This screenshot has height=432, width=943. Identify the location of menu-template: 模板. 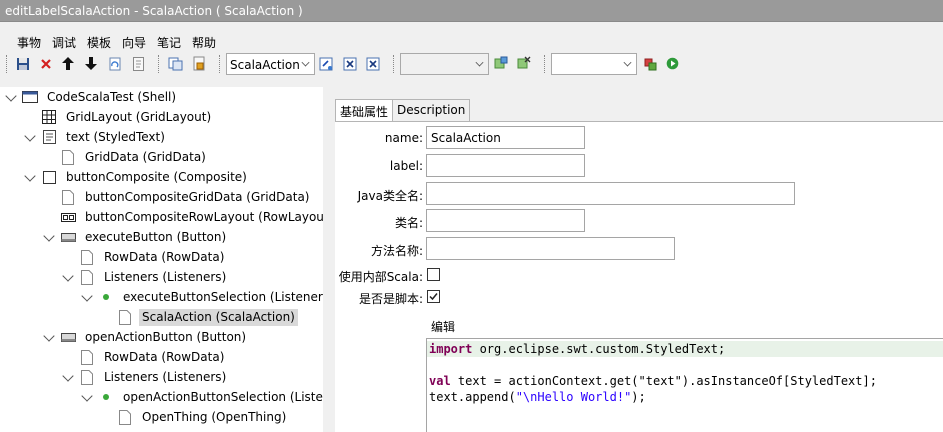
(99, 42).